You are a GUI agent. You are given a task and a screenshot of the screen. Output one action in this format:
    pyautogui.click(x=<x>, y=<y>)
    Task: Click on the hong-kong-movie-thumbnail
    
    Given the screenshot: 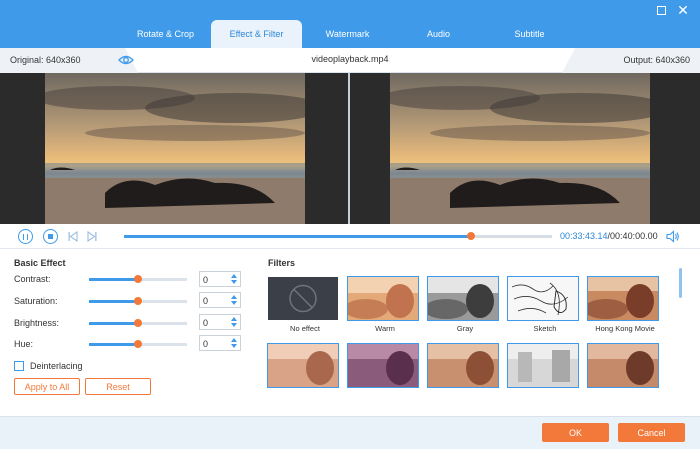 What is the action you would take?
    pyautogui.click(x=623, y=298)
    